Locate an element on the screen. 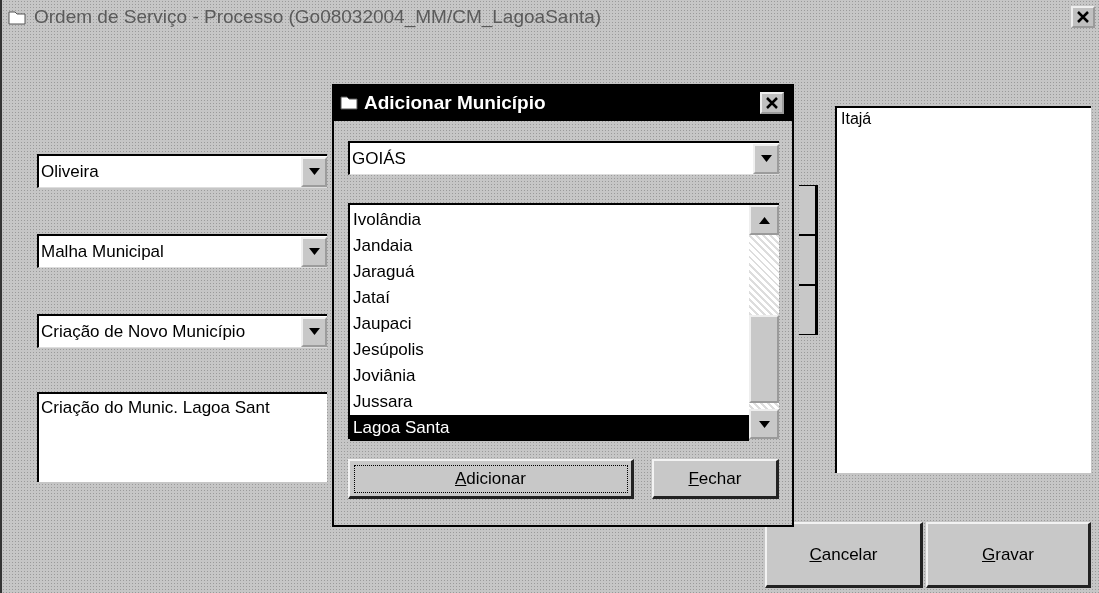  list-item: Lagoa Santa is located at coordinates (549, 428).